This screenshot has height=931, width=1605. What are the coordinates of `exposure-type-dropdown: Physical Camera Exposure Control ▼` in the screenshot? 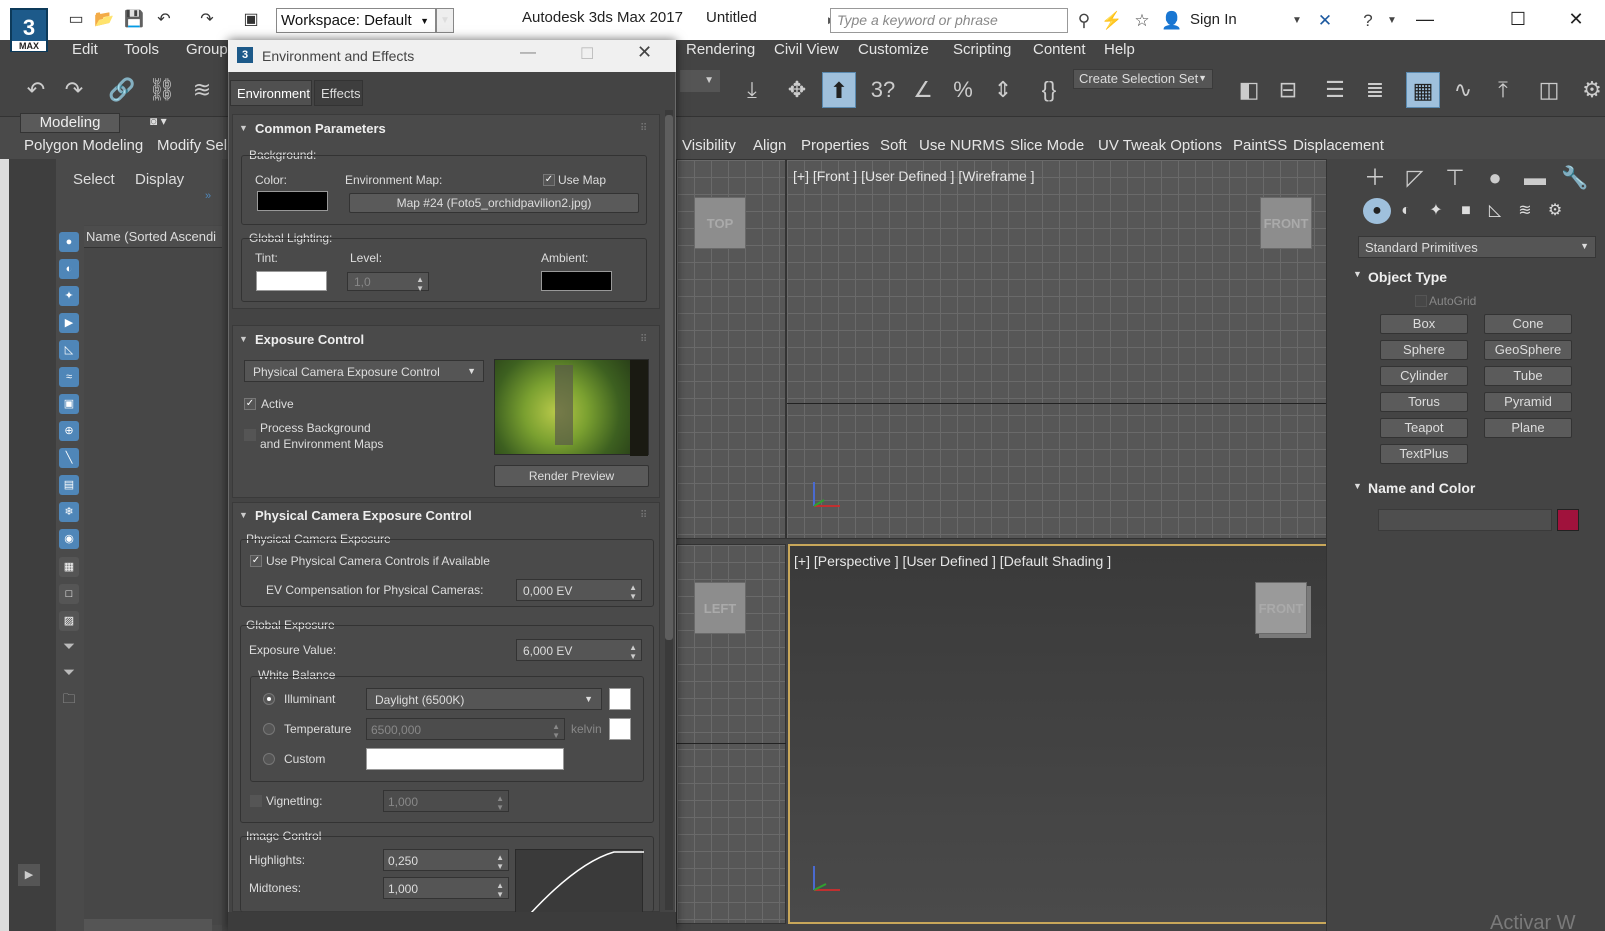 It's located at (364, 371).